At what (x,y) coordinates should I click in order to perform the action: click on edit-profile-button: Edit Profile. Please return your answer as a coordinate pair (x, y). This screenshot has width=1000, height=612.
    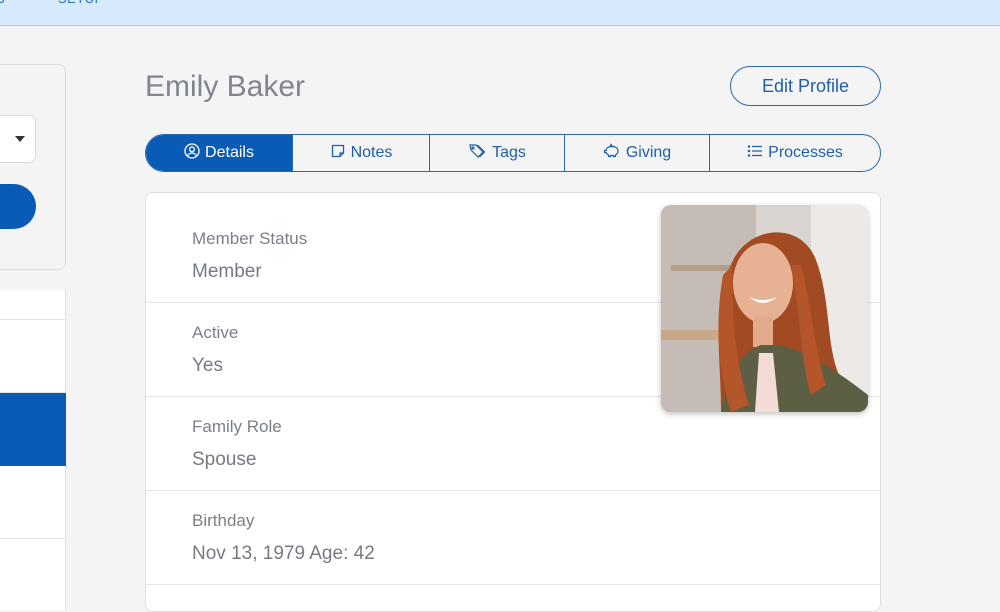
    Looking at the image, I should click on (805, 86).